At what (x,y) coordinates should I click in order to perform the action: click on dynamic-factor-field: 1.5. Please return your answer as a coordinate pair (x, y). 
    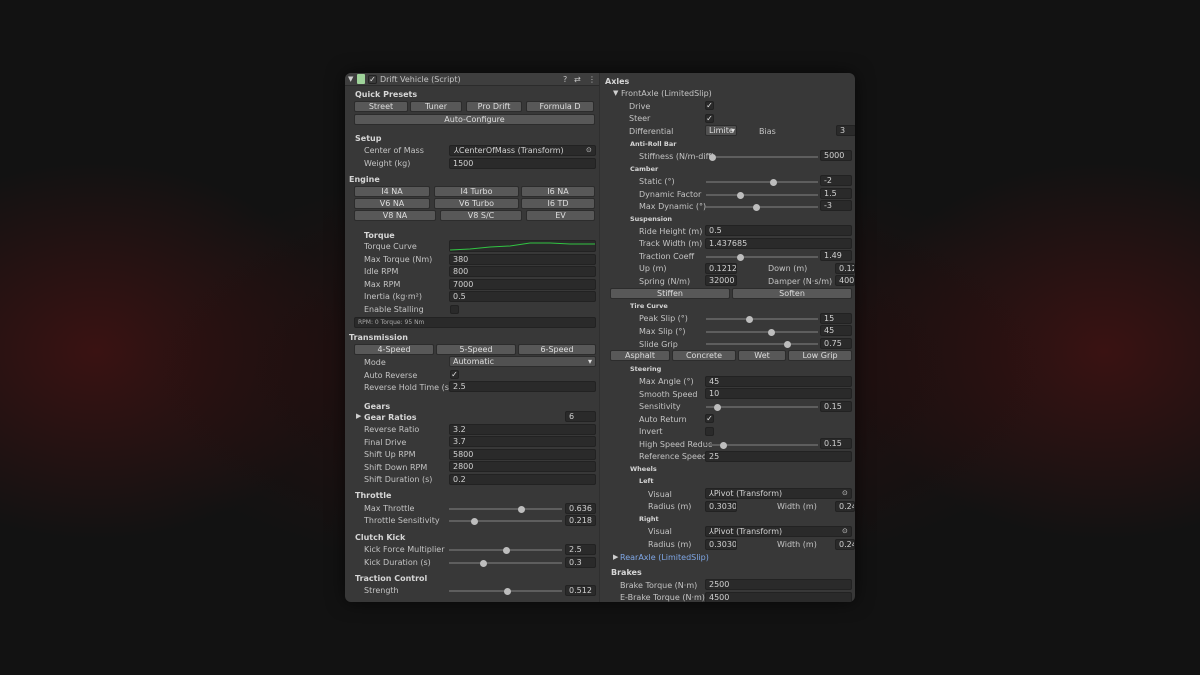
    Looking at the image, I should click on (836, 193).